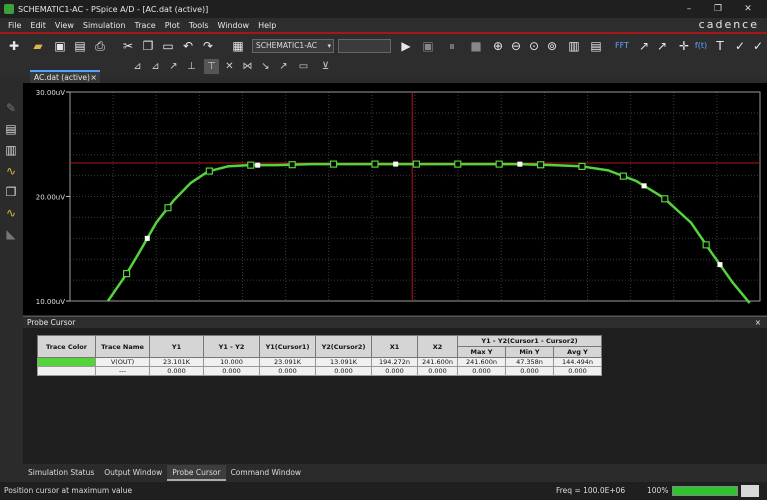 Image resolution: width=767 pixels, height=500 pixels. I want to click on menu-trace: Trace, so click(145, 25).